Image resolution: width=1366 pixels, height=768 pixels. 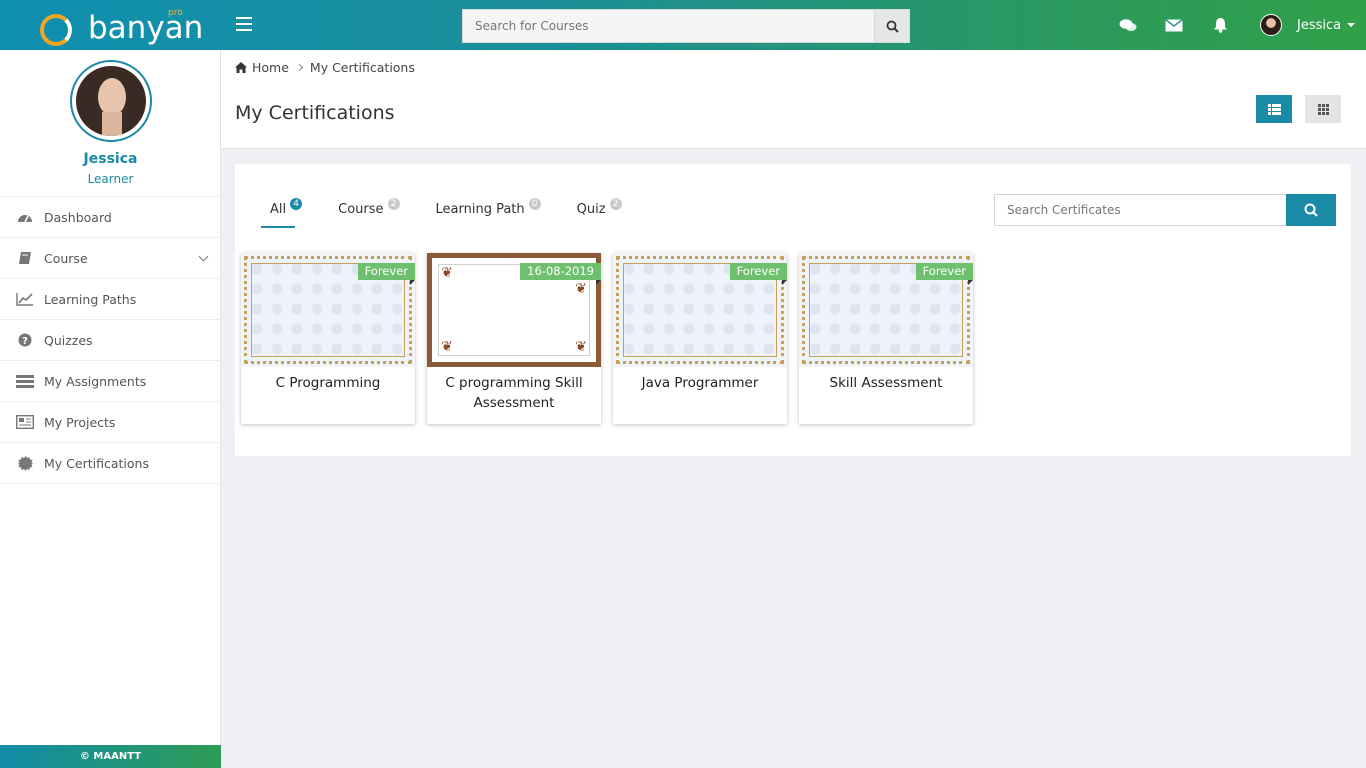 I want to click on course-search-box, so click(x=686, y=26).